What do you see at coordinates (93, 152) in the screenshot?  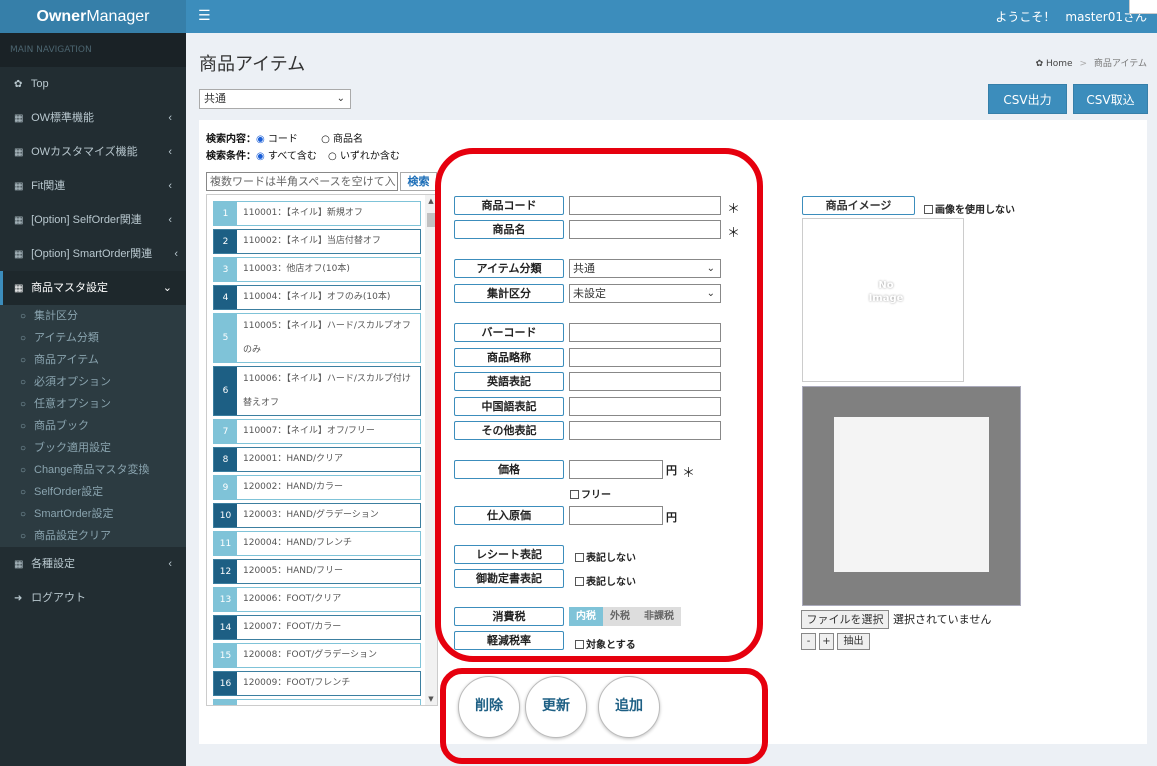 I see `sidebar-item-ow-custom: ▦ OWカスタマイズ機能 ‹` at bounding box center [93, 152].